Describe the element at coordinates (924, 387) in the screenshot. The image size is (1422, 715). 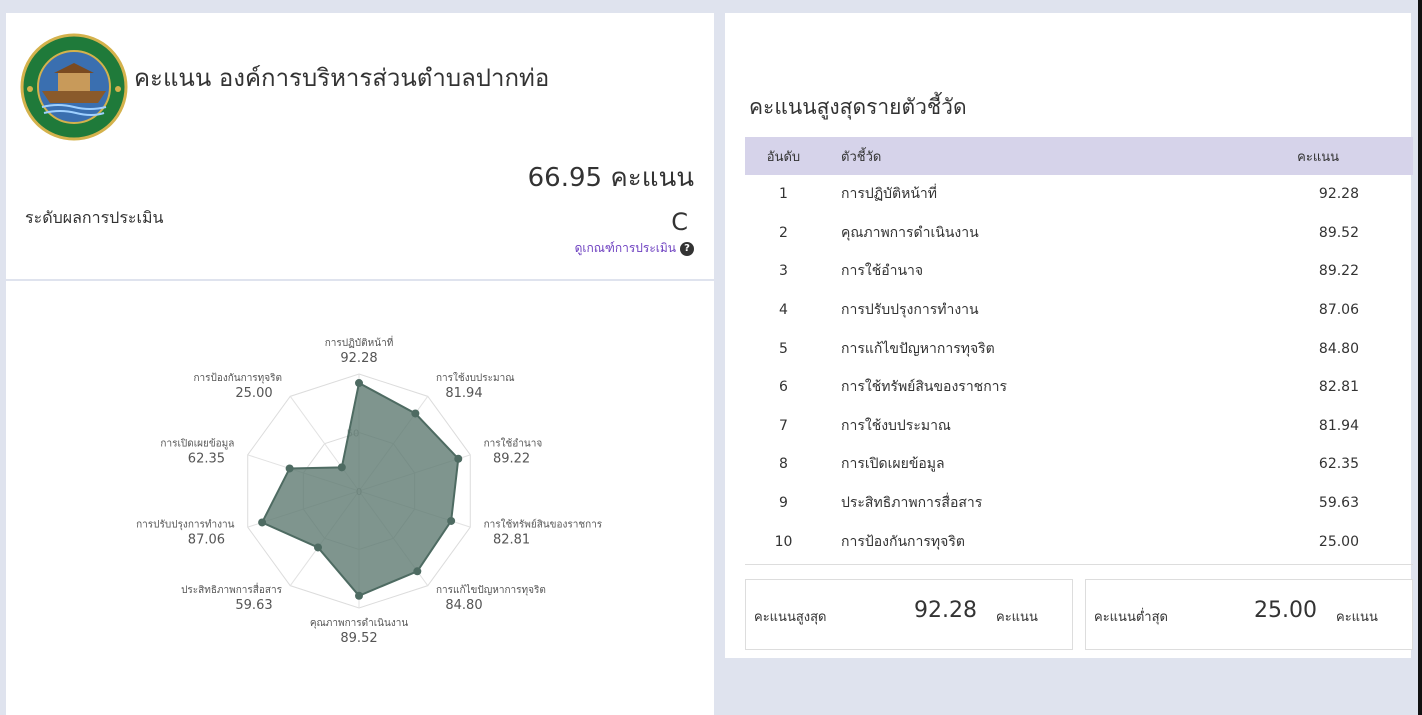
I see `indicator-cell: การใช้ทรัพย์สินของราชการ` at that location.